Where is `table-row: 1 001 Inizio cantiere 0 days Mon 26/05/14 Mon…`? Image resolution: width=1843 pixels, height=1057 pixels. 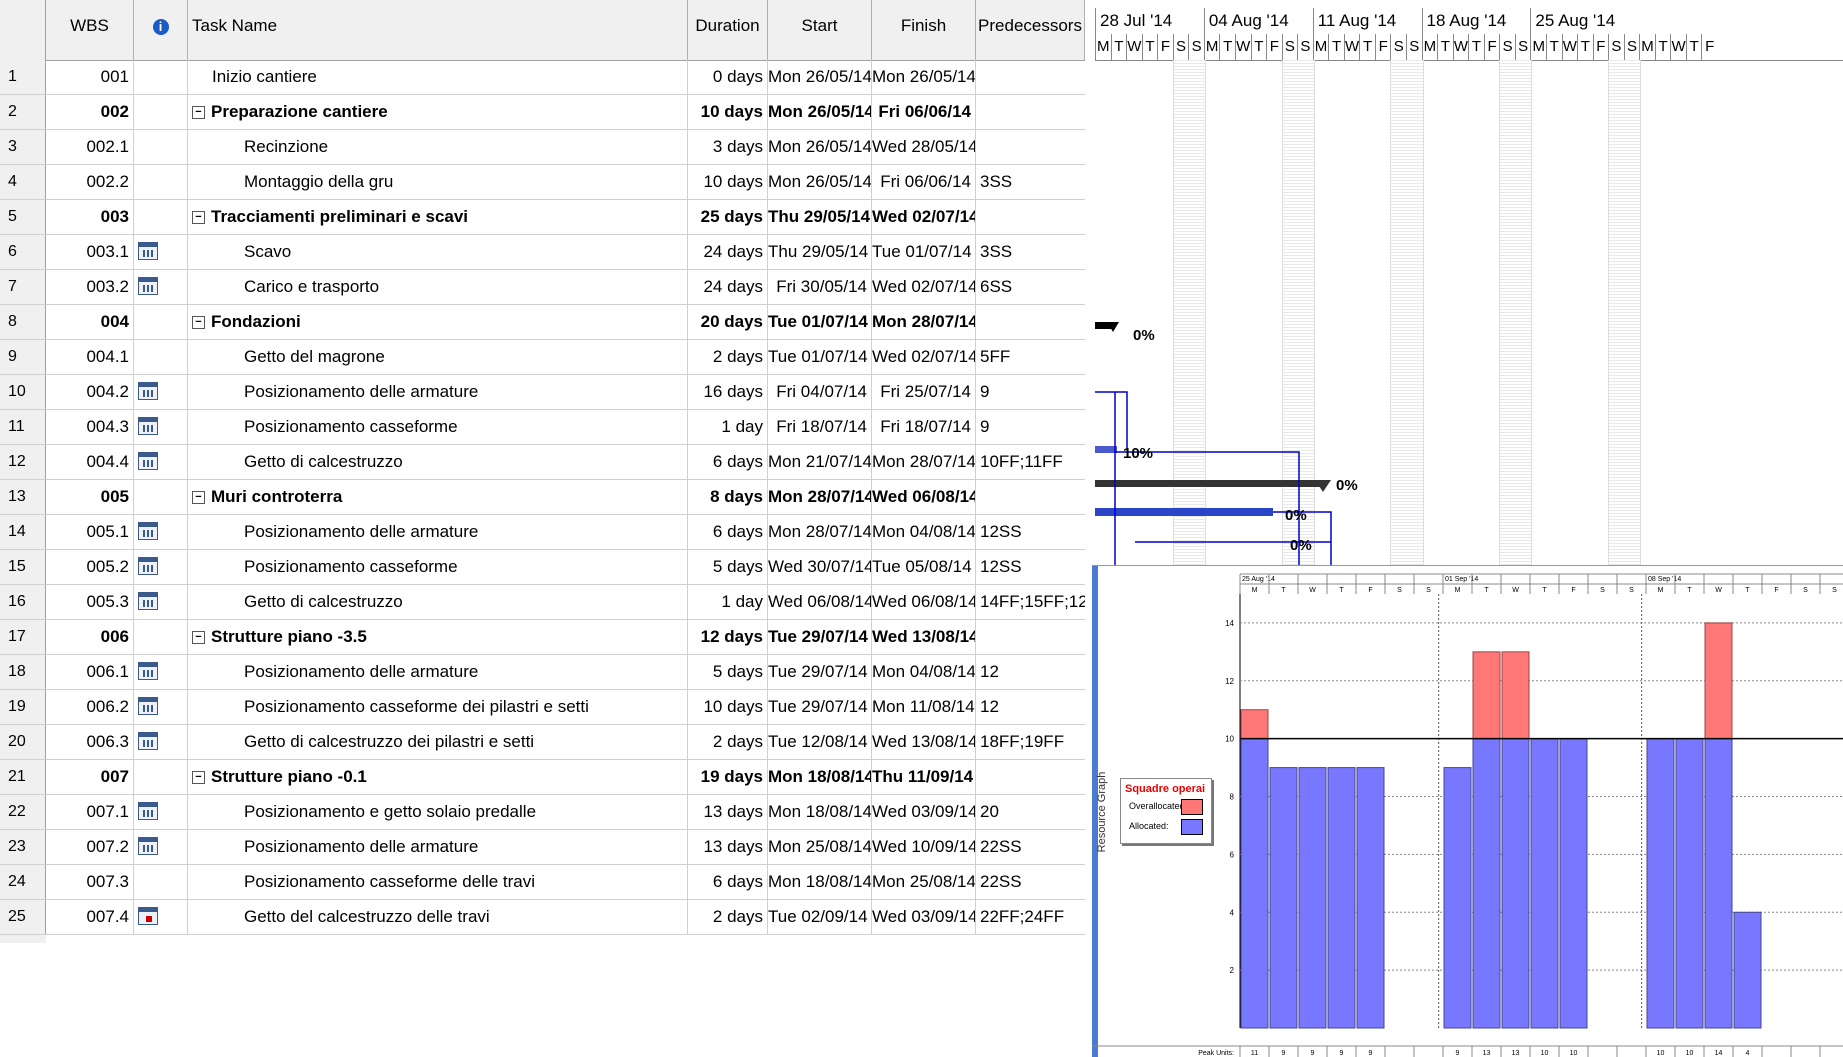 table-row: 1 001 Inizio cantiere 0 days Mon 26/05/14 Mon… is located at coordinates (542, 77).